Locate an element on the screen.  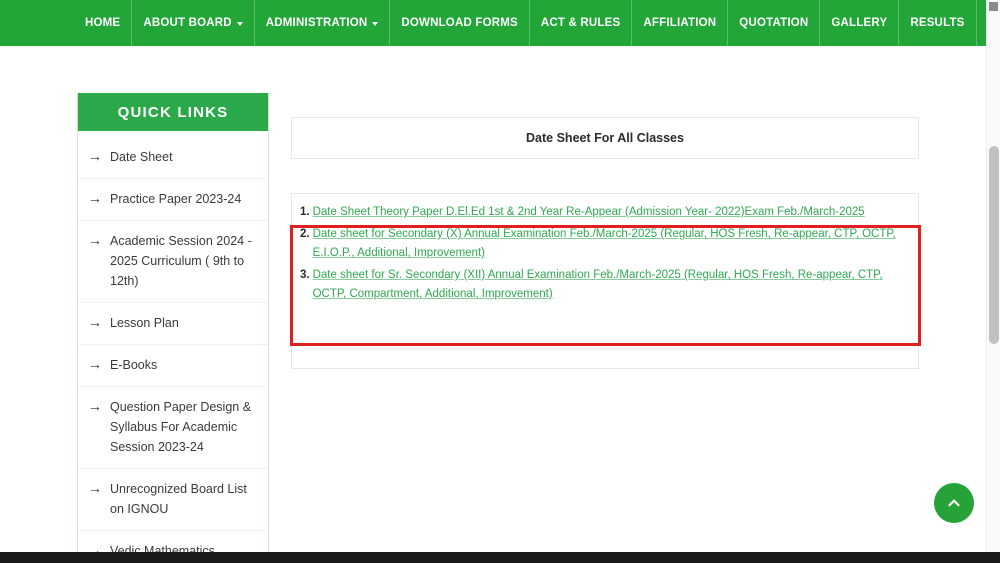
nav-item-label: AFFILIATION is located at coordinates (680, 23).